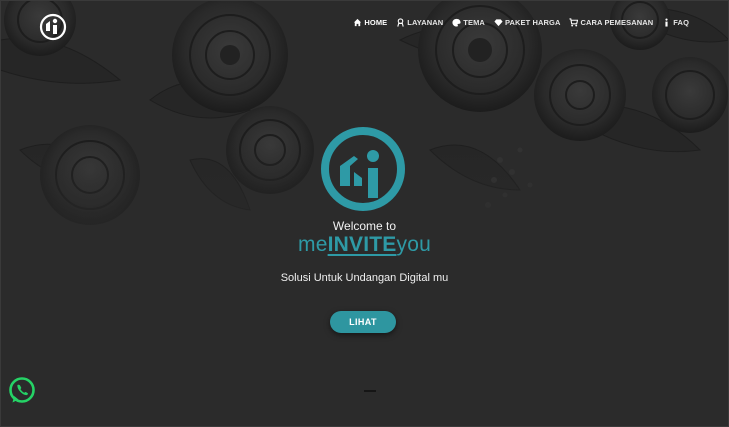 The width and height of the screenshot is (729, 427). Describe the element at coordinates (425, 22) in the screenshot. I see `nav-item-label: LAYANAN` at that location.